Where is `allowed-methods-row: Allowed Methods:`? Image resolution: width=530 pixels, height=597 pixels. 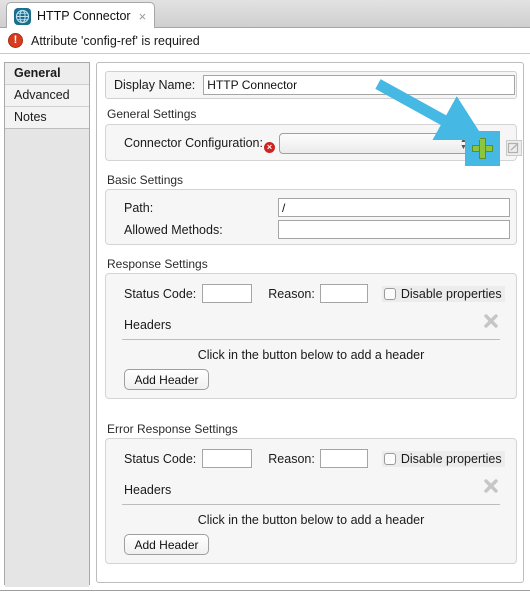 allowed-methods-row: Allowed Methods: is located at coordinates (317, 229).